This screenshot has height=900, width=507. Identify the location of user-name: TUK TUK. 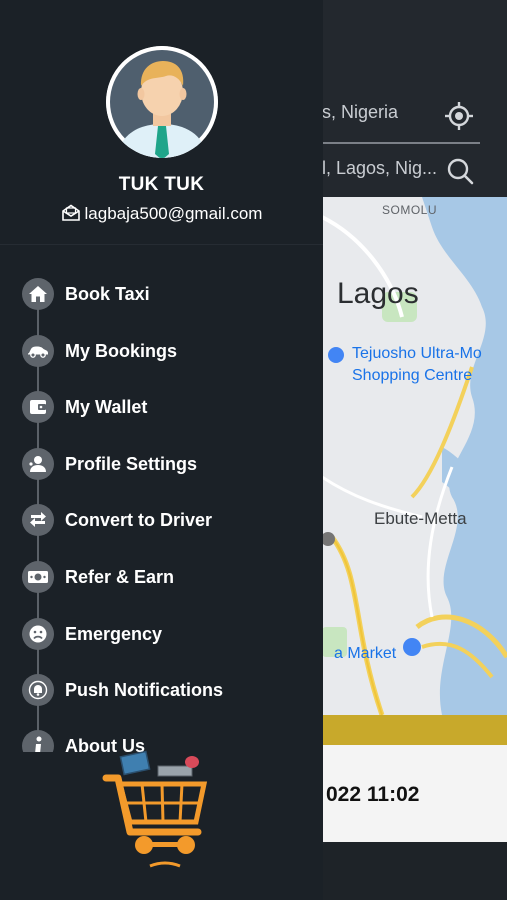
(161, 184).